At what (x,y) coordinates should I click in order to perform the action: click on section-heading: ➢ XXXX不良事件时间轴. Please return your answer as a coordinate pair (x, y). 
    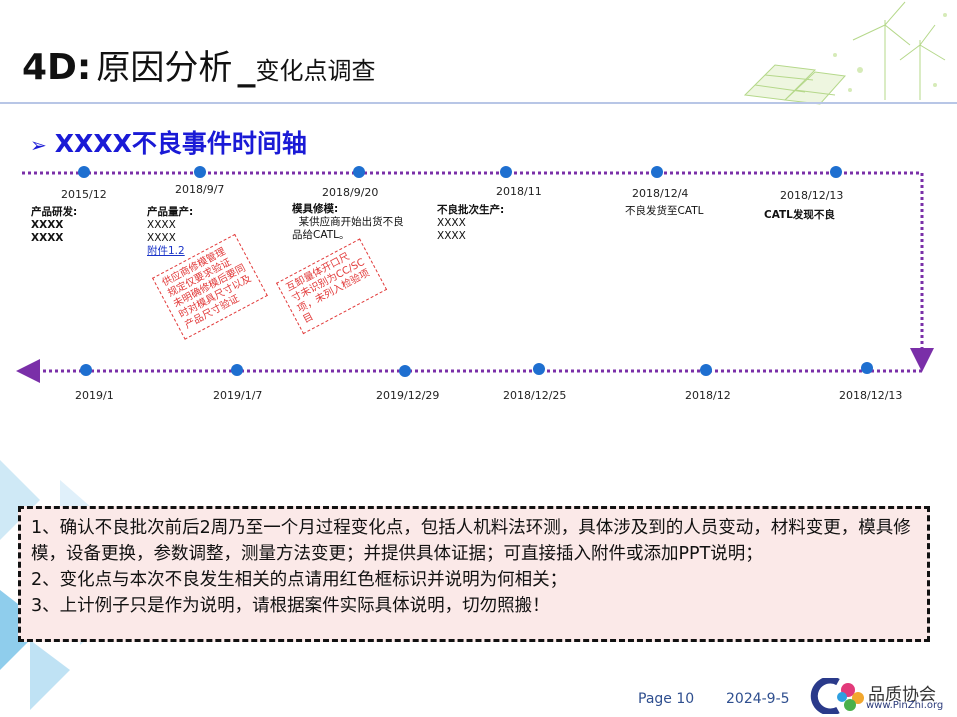
    Looking at the image, I should click on (168, 142).